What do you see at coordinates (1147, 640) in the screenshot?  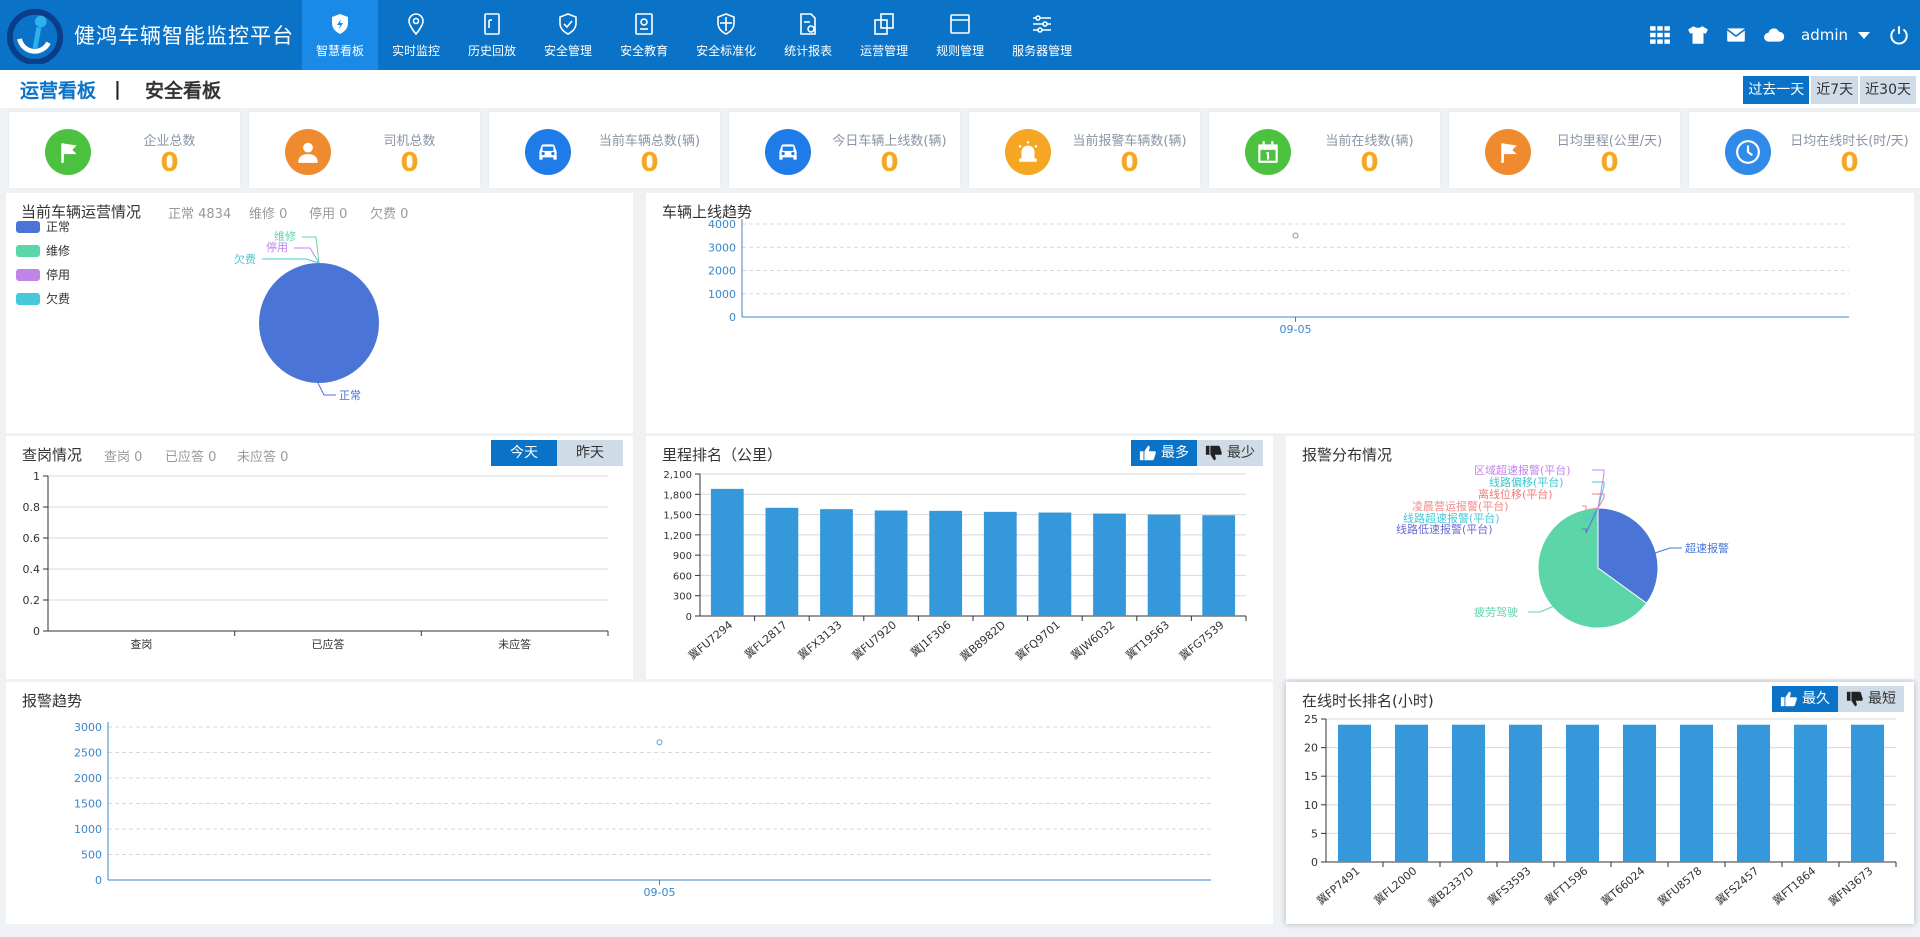 I see `x-tick-label: 冀T19563` at bounding box center [1147, 640].